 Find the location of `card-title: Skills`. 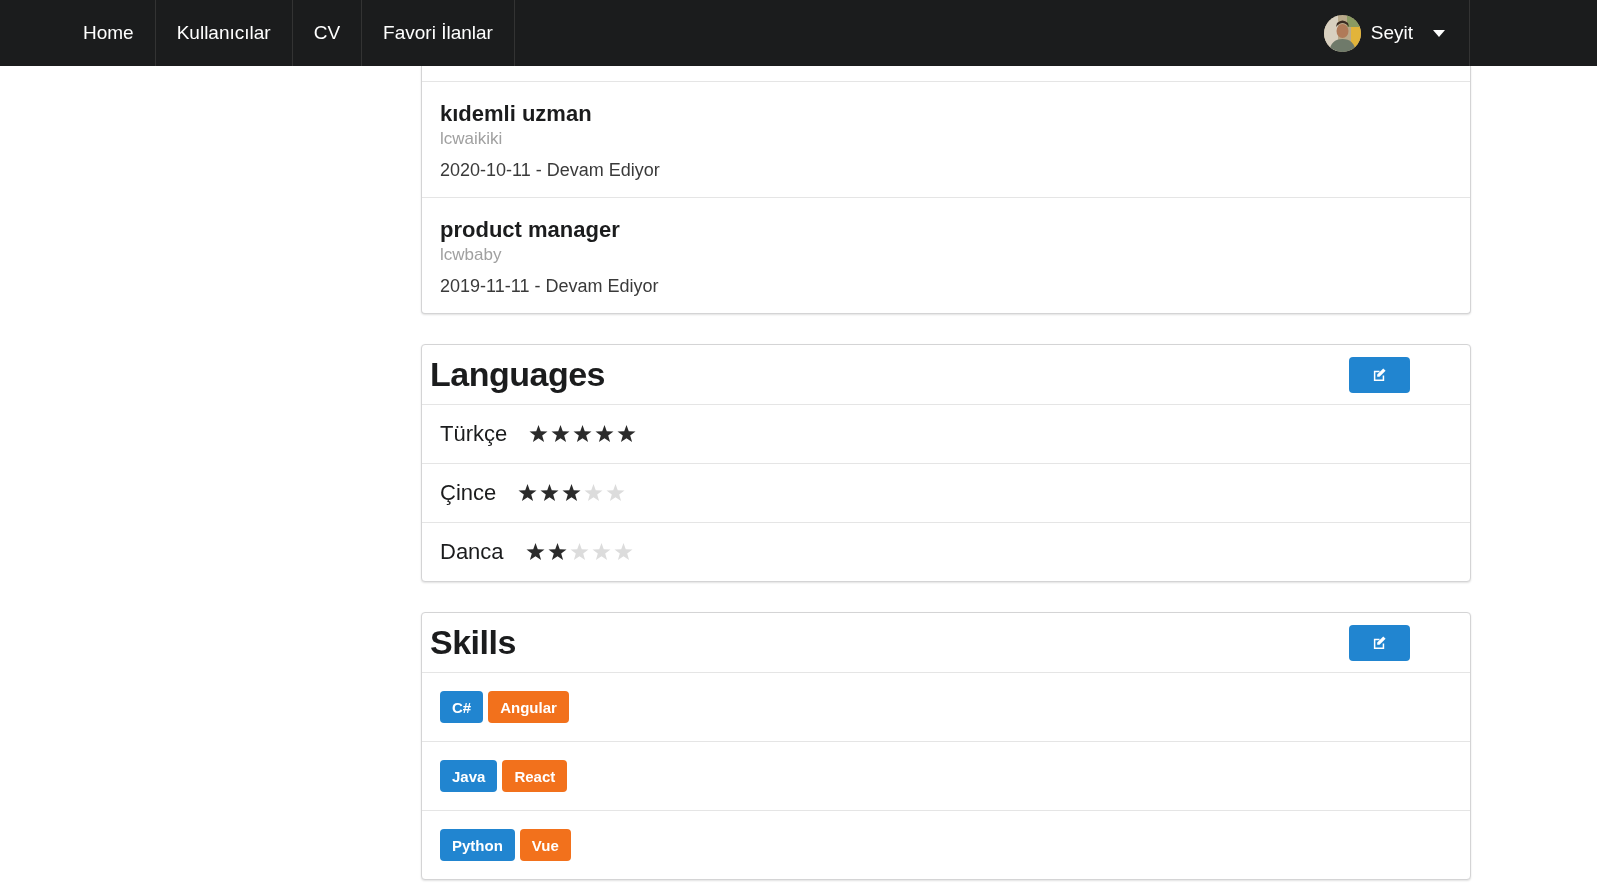

card-title: Skills is located at coordinates (473, 642).